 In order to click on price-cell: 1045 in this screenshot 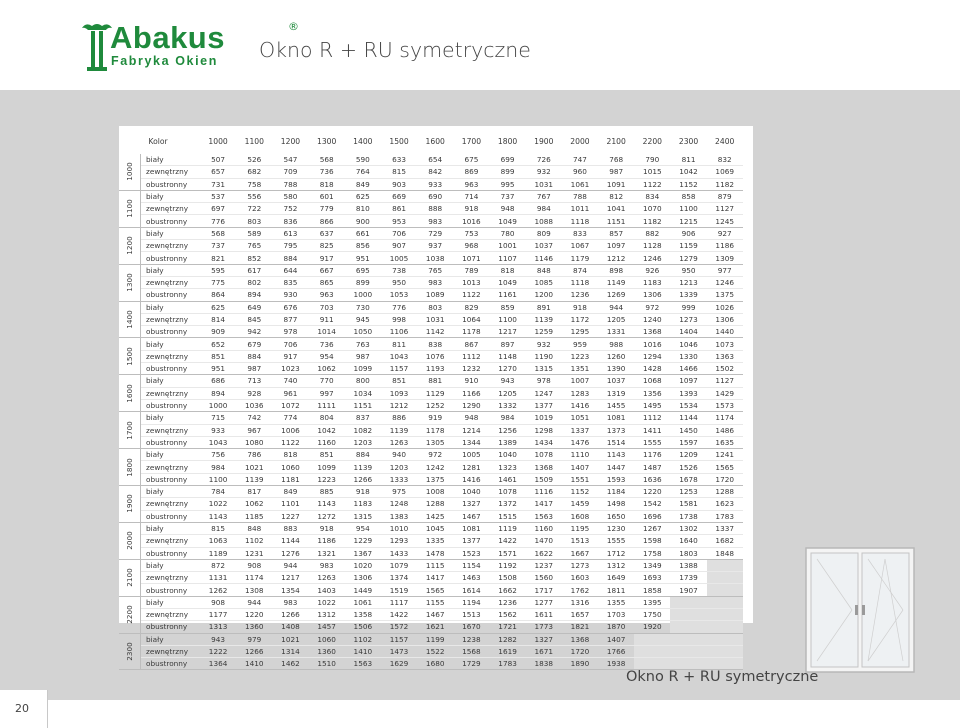, I will do `click(435, 529)`.